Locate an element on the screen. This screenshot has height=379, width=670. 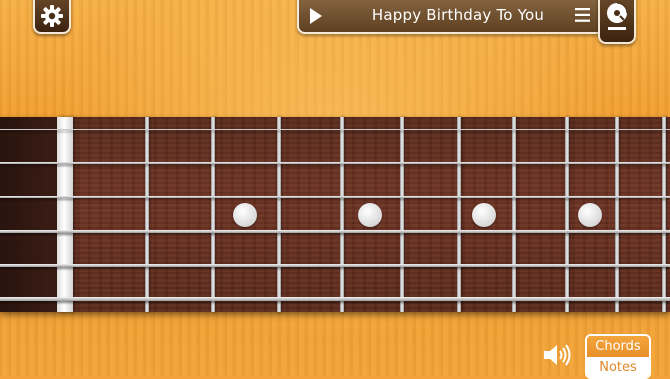
speaker-icon is located at coordinates (557, 355).